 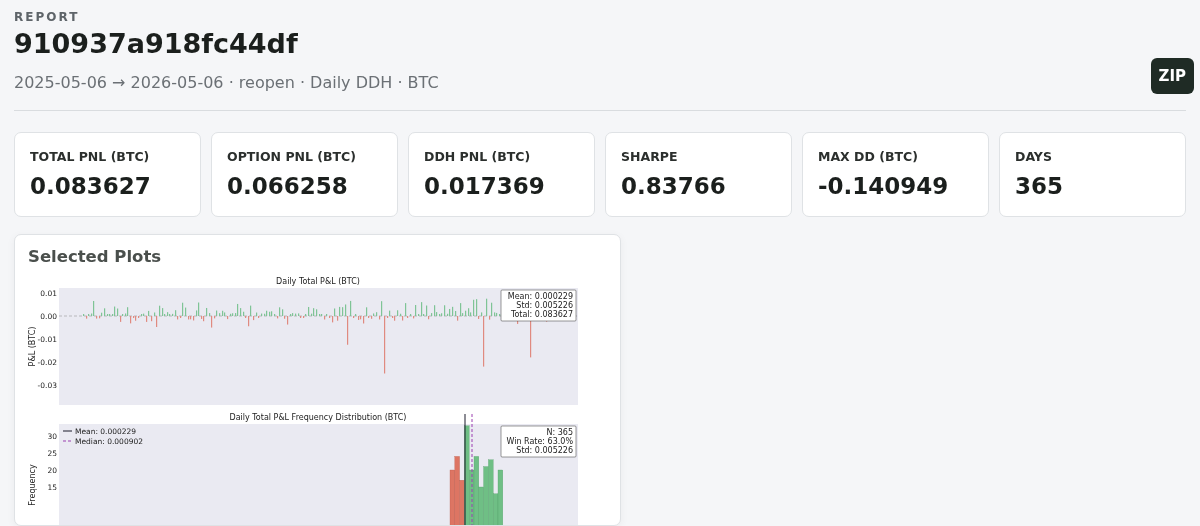 I want to click on report-title: 910937a918fc44df, so click(x=156, y=43).